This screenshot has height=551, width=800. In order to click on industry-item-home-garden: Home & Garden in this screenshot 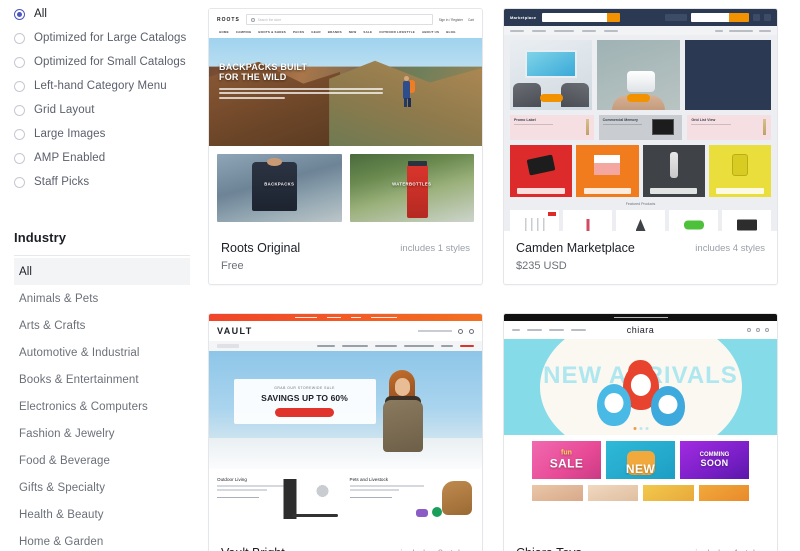, I will do `click(102, 539)`.